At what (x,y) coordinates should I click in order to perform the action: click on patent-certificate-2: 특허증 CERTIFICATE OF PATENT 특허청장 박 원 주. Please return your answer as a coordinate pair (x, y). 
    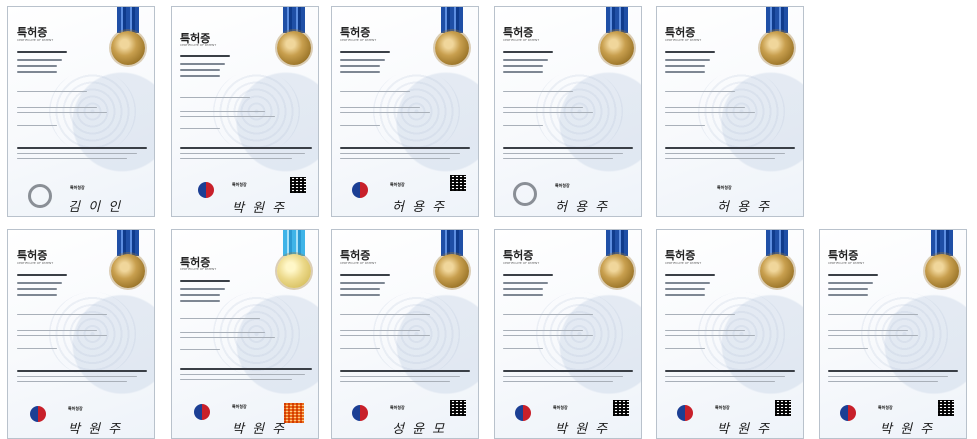
    Looking at the image, I should click on (245, 111).